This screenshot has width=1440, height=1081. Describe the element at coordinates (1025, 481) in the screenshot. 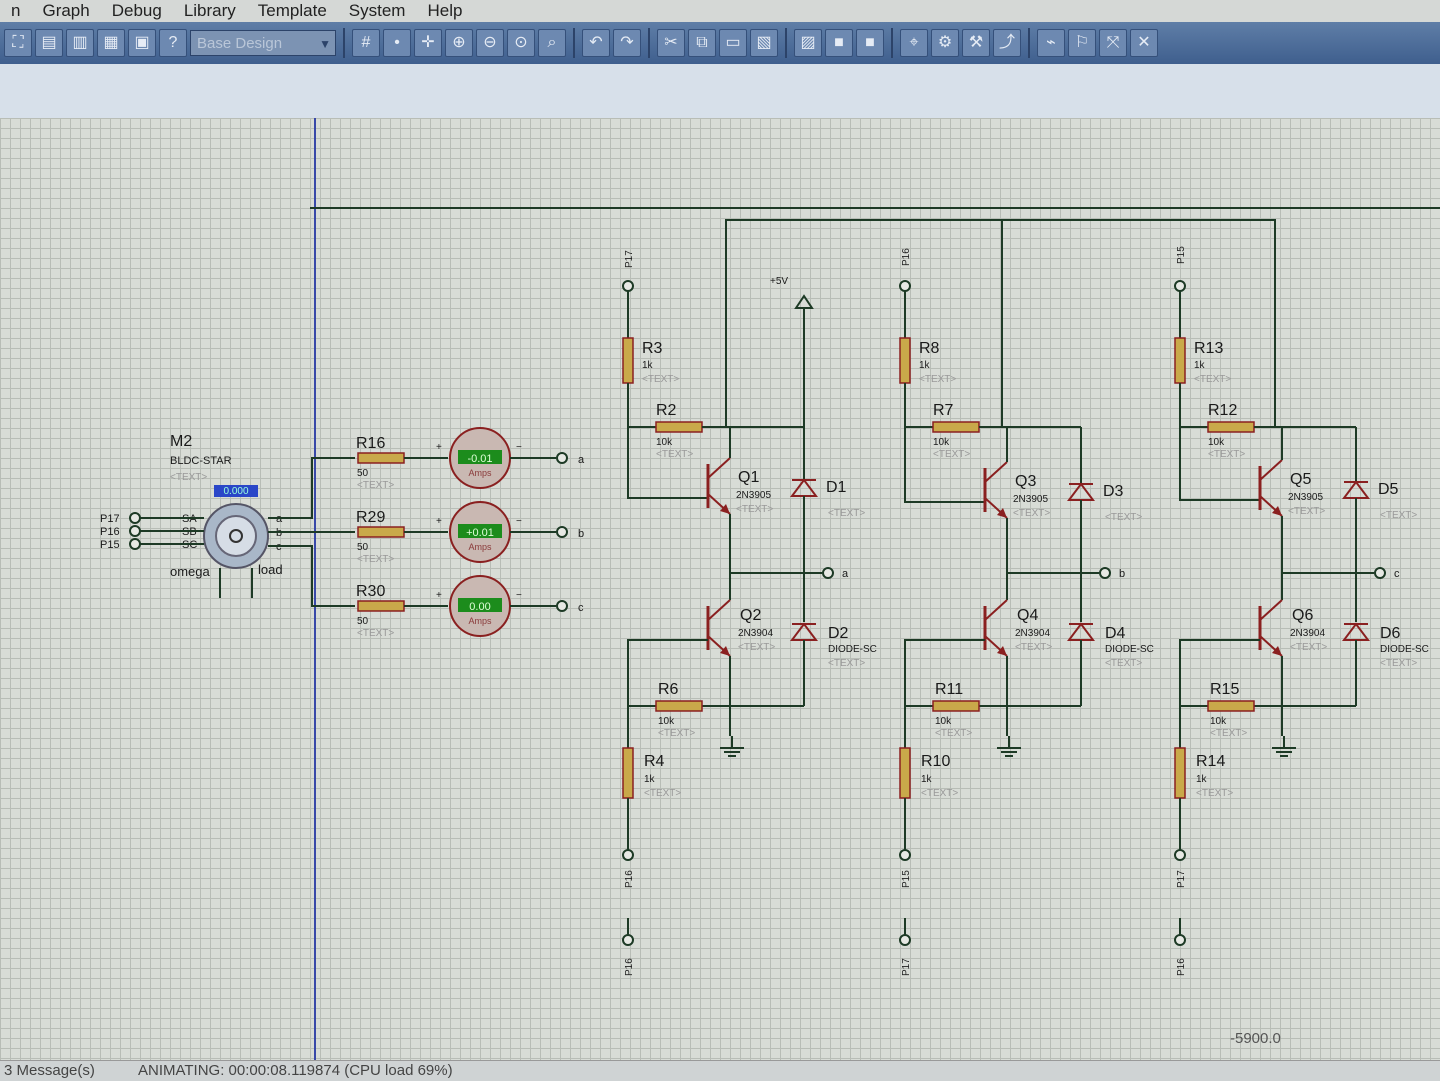

I see `transistor-ref: Q3` at that location.